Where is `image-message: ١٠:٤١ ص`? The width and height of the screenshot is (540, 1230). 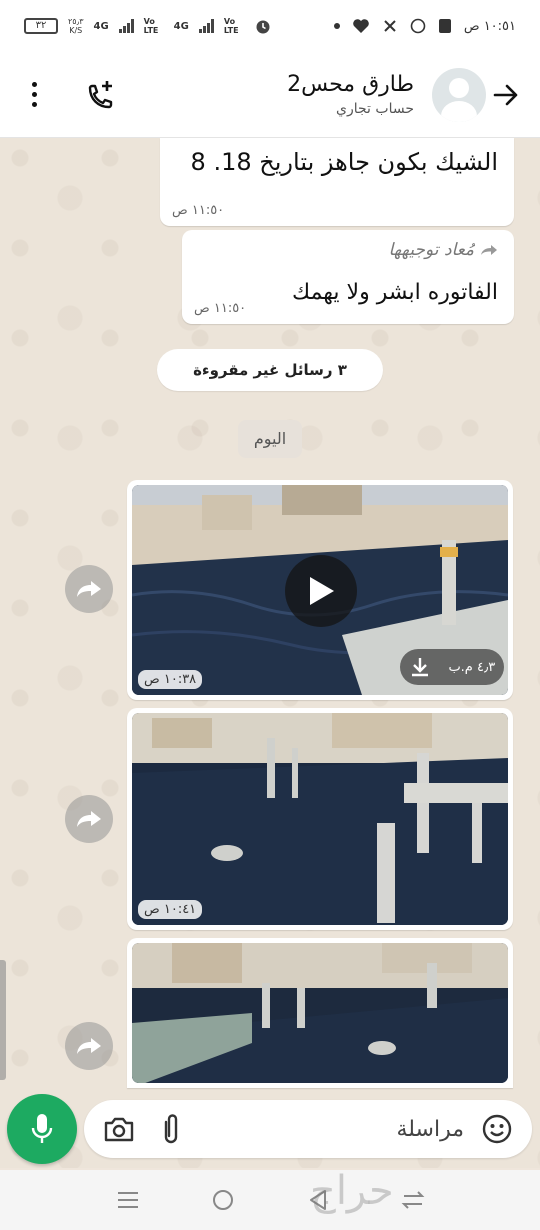 image-message: ١٠:٤١ ص is located at coordinates (320, 819).